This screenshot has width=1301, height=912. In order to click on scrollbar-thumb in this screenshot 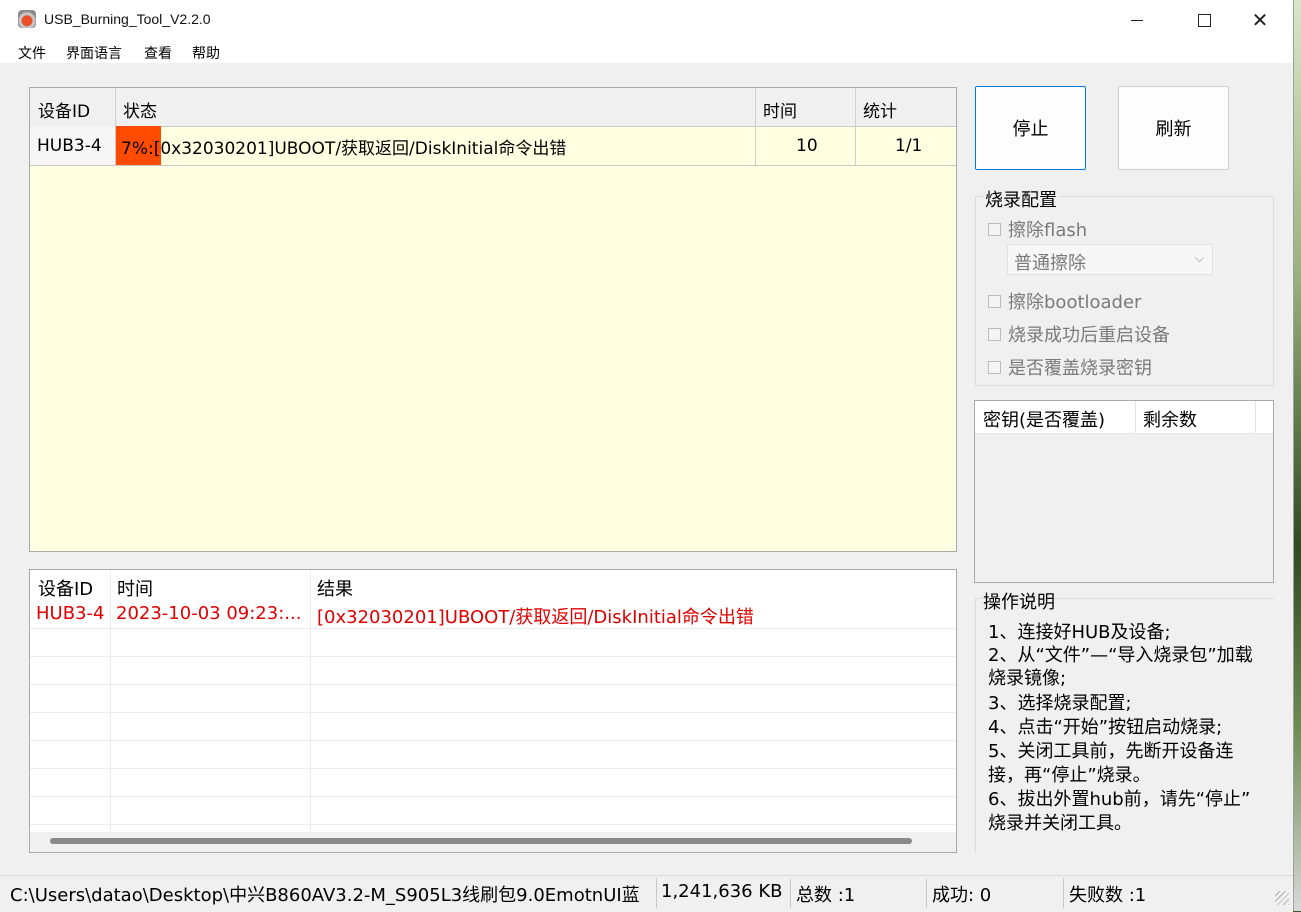, I will do `click(481, 841)`.